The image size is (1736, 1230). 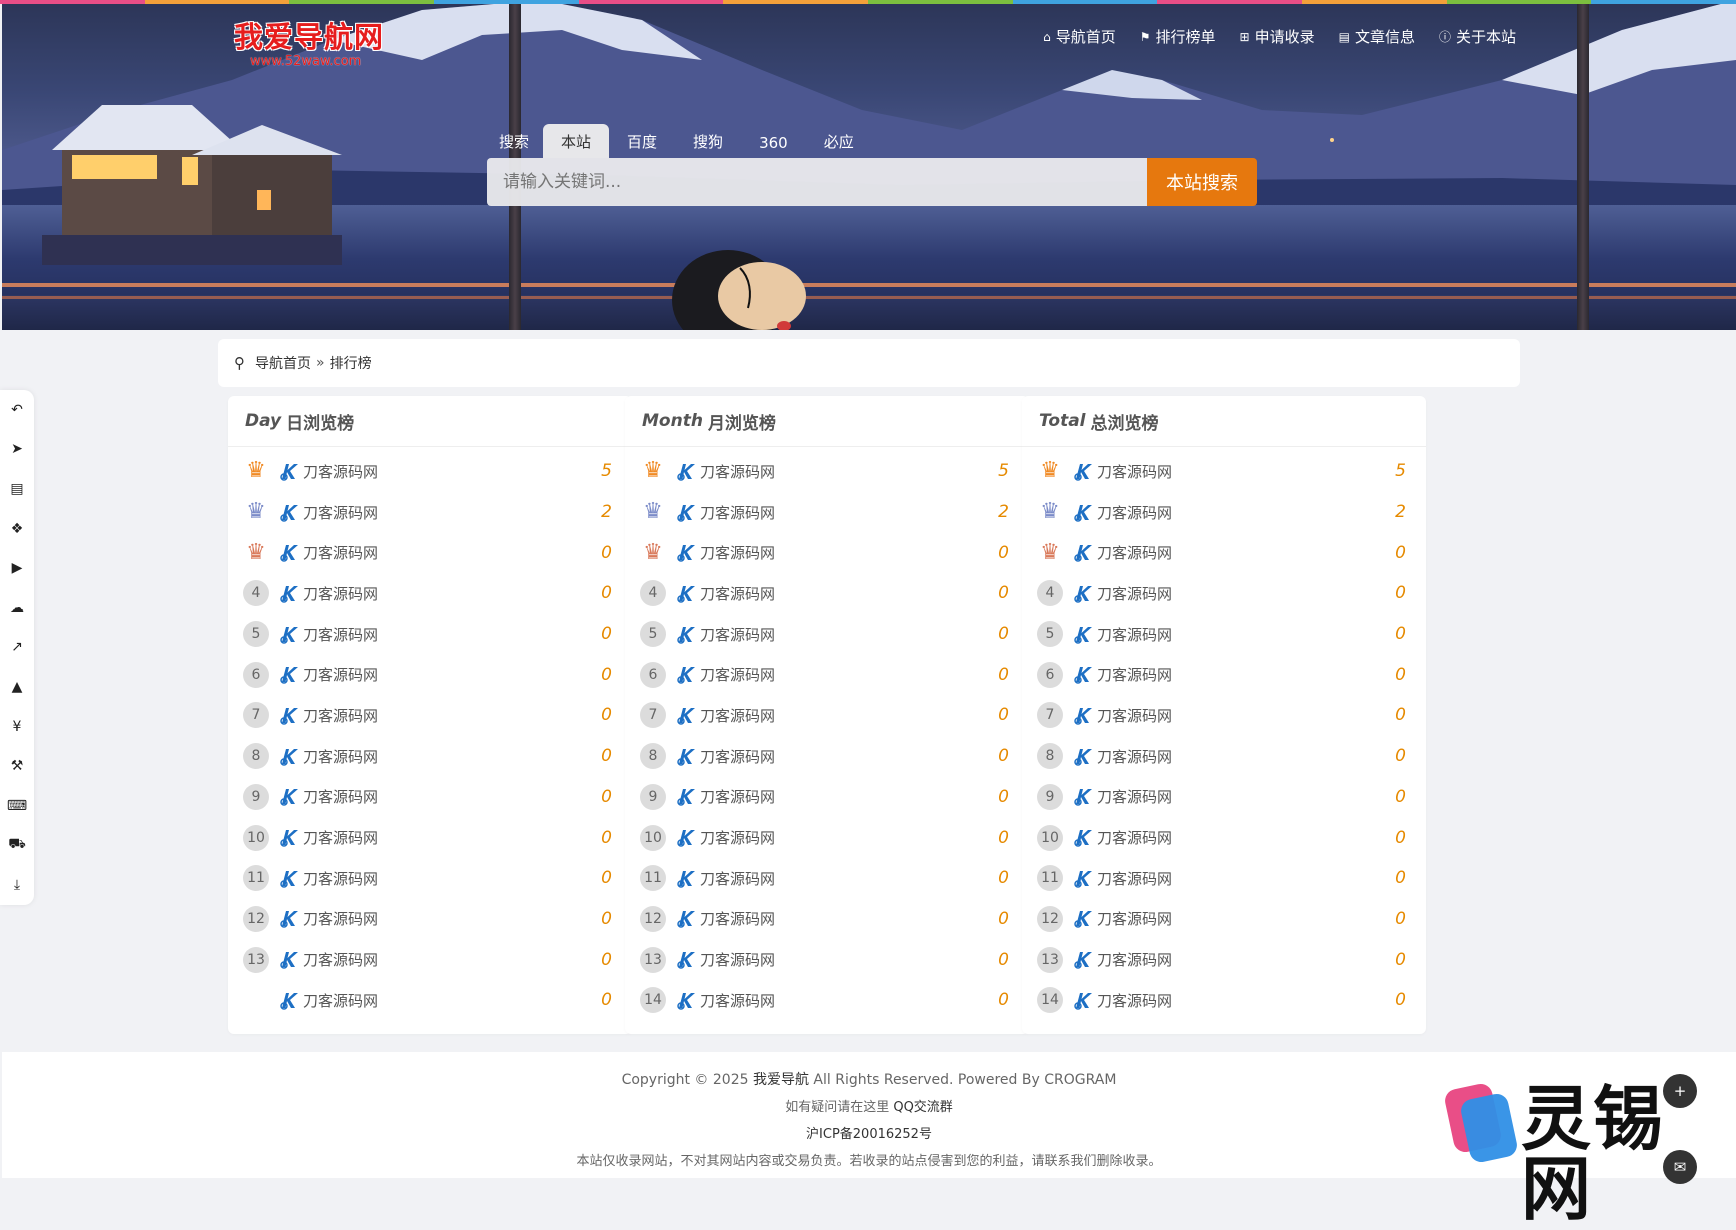 I want to click on file-icon: ▤, so click(x=17, y=489).